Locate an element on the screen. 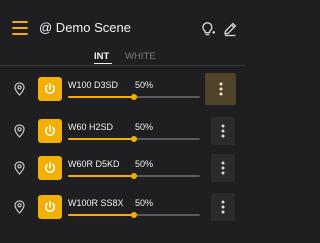  light-row: W100R SS8X 50% is located at coordinates (122, 207).